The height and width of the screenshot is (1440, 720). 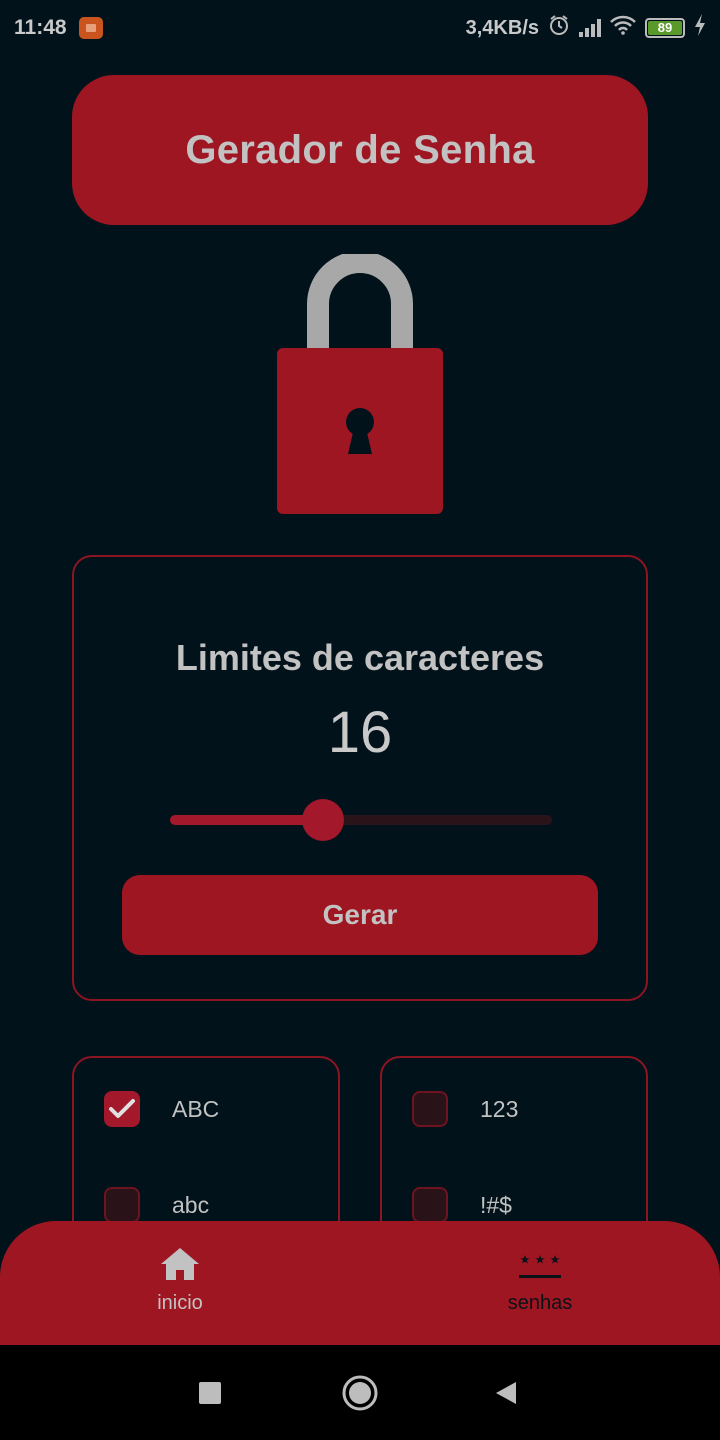 I want to click on option-symbols: !#$, so click(x=462, y=1205).